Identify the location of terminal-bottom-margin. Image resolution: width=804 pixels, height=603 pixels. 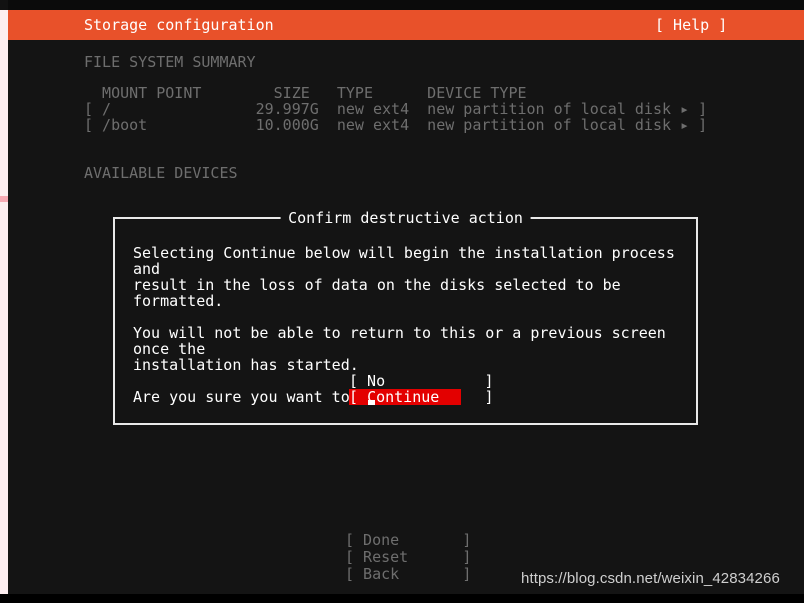
(402, 598).